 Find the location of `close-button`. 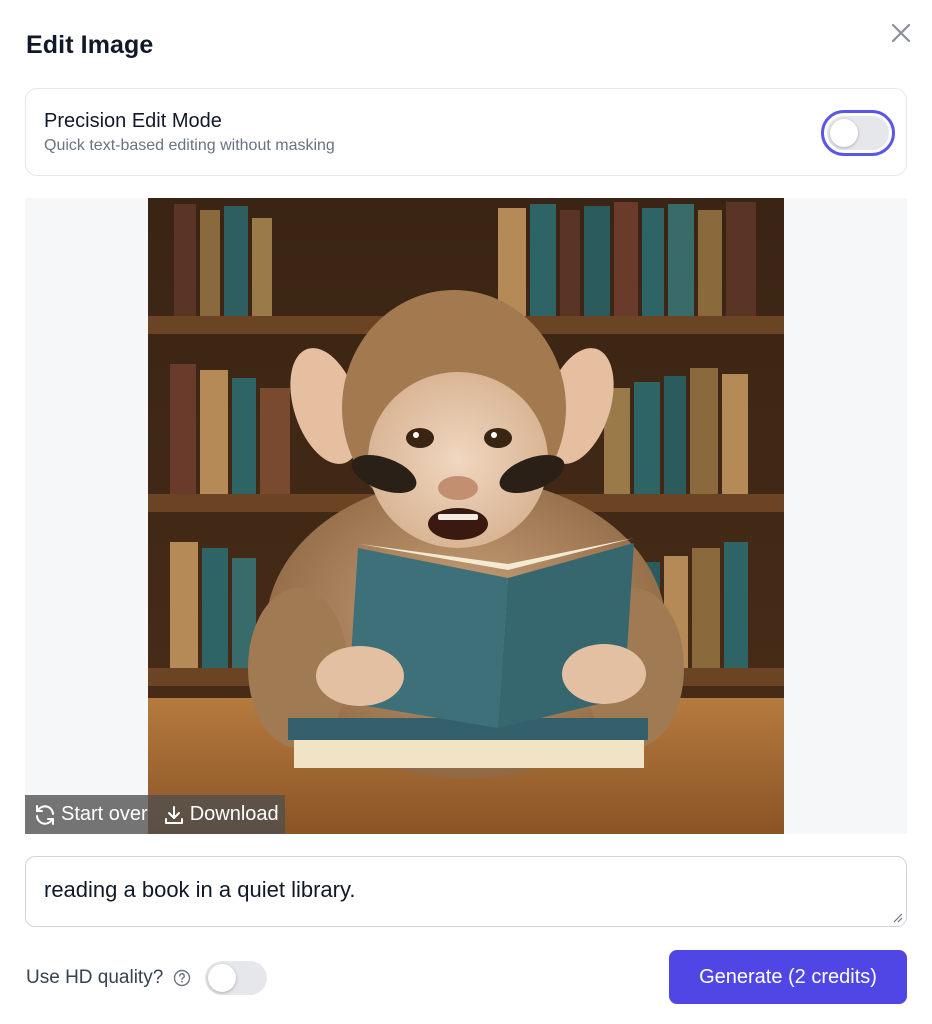

close-button is located at coordinates (901, 33).